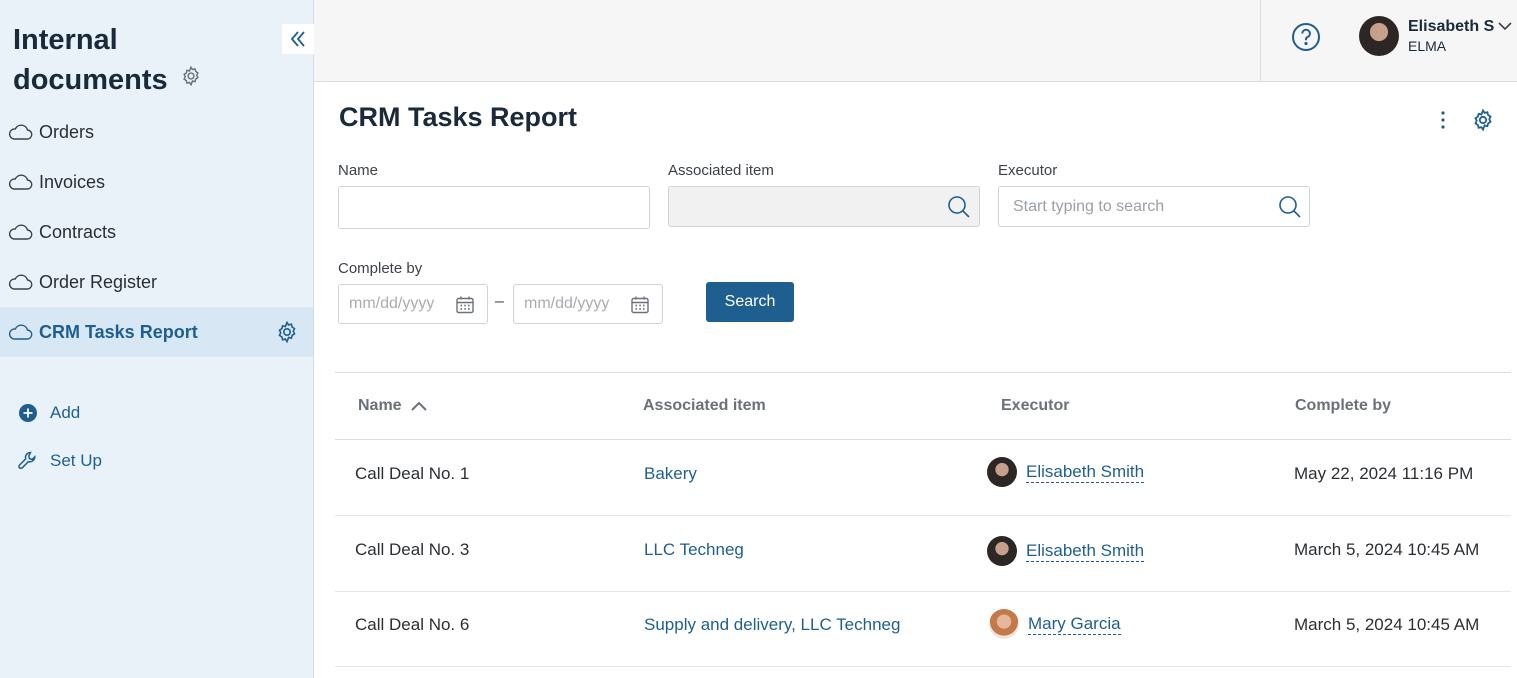 Image resolution: width=1517 pixels, height=678 pixels. I want to click on item-settings-gear-icon, so click(287, 334).